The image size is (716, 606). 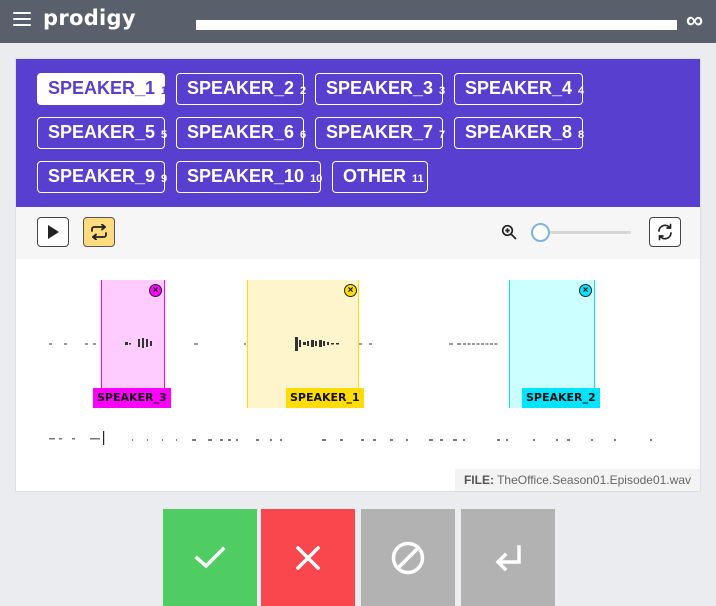 I want to click on label-text: SPEAKER_7, so click(x=380, y=132).